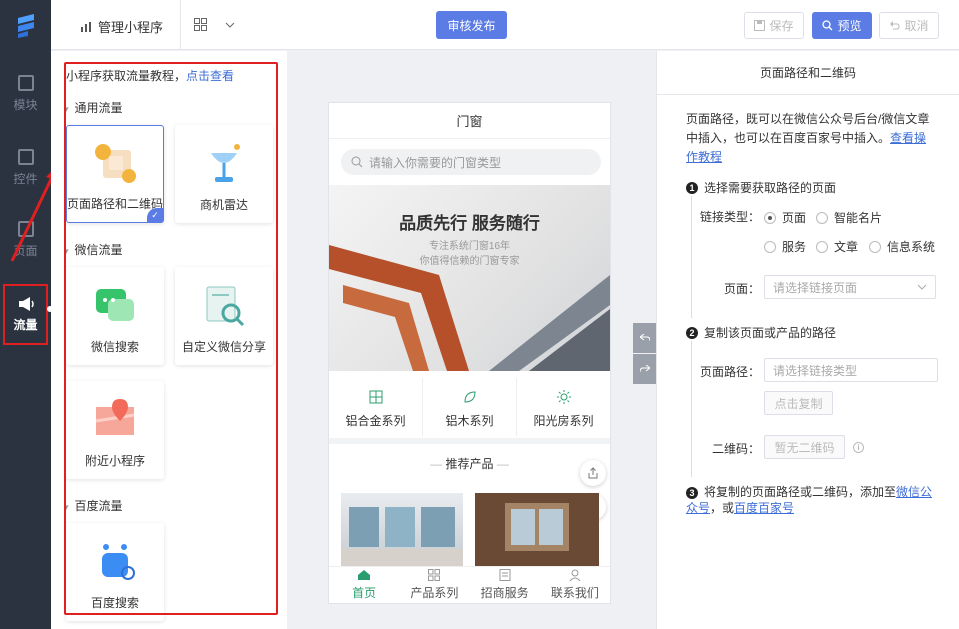 The width and height of the screenshot is (959, 629). What do you see at coordinates (575, 585) in the screenshot?
I see `tab-contact: 联系我们` at bounding box center [575, 585].